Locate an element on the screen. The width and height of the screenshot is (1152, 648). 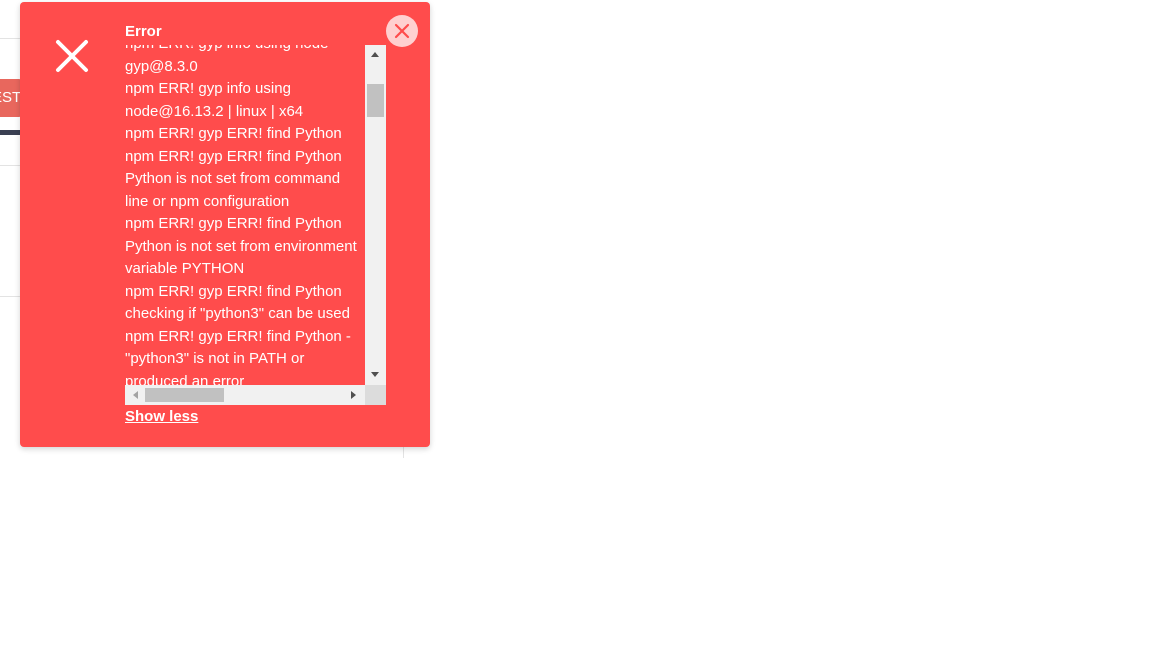
close-icon is located at coordinates (402, 31).